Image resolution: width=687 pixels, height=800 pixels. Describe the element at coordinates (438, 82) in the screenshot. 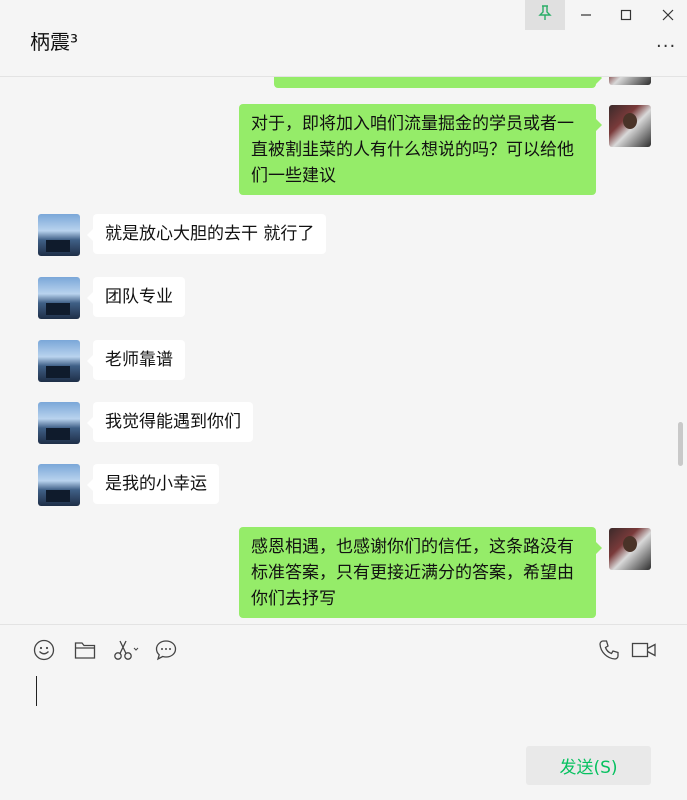

I see `message-bubble-self` at that location.